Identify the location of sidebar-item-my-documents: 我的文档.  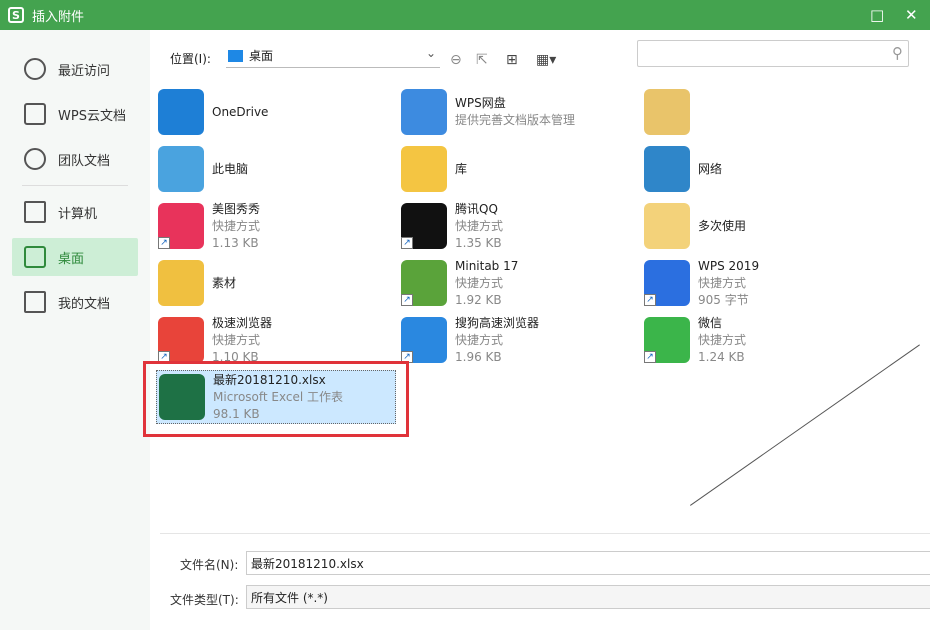
(75, 302).